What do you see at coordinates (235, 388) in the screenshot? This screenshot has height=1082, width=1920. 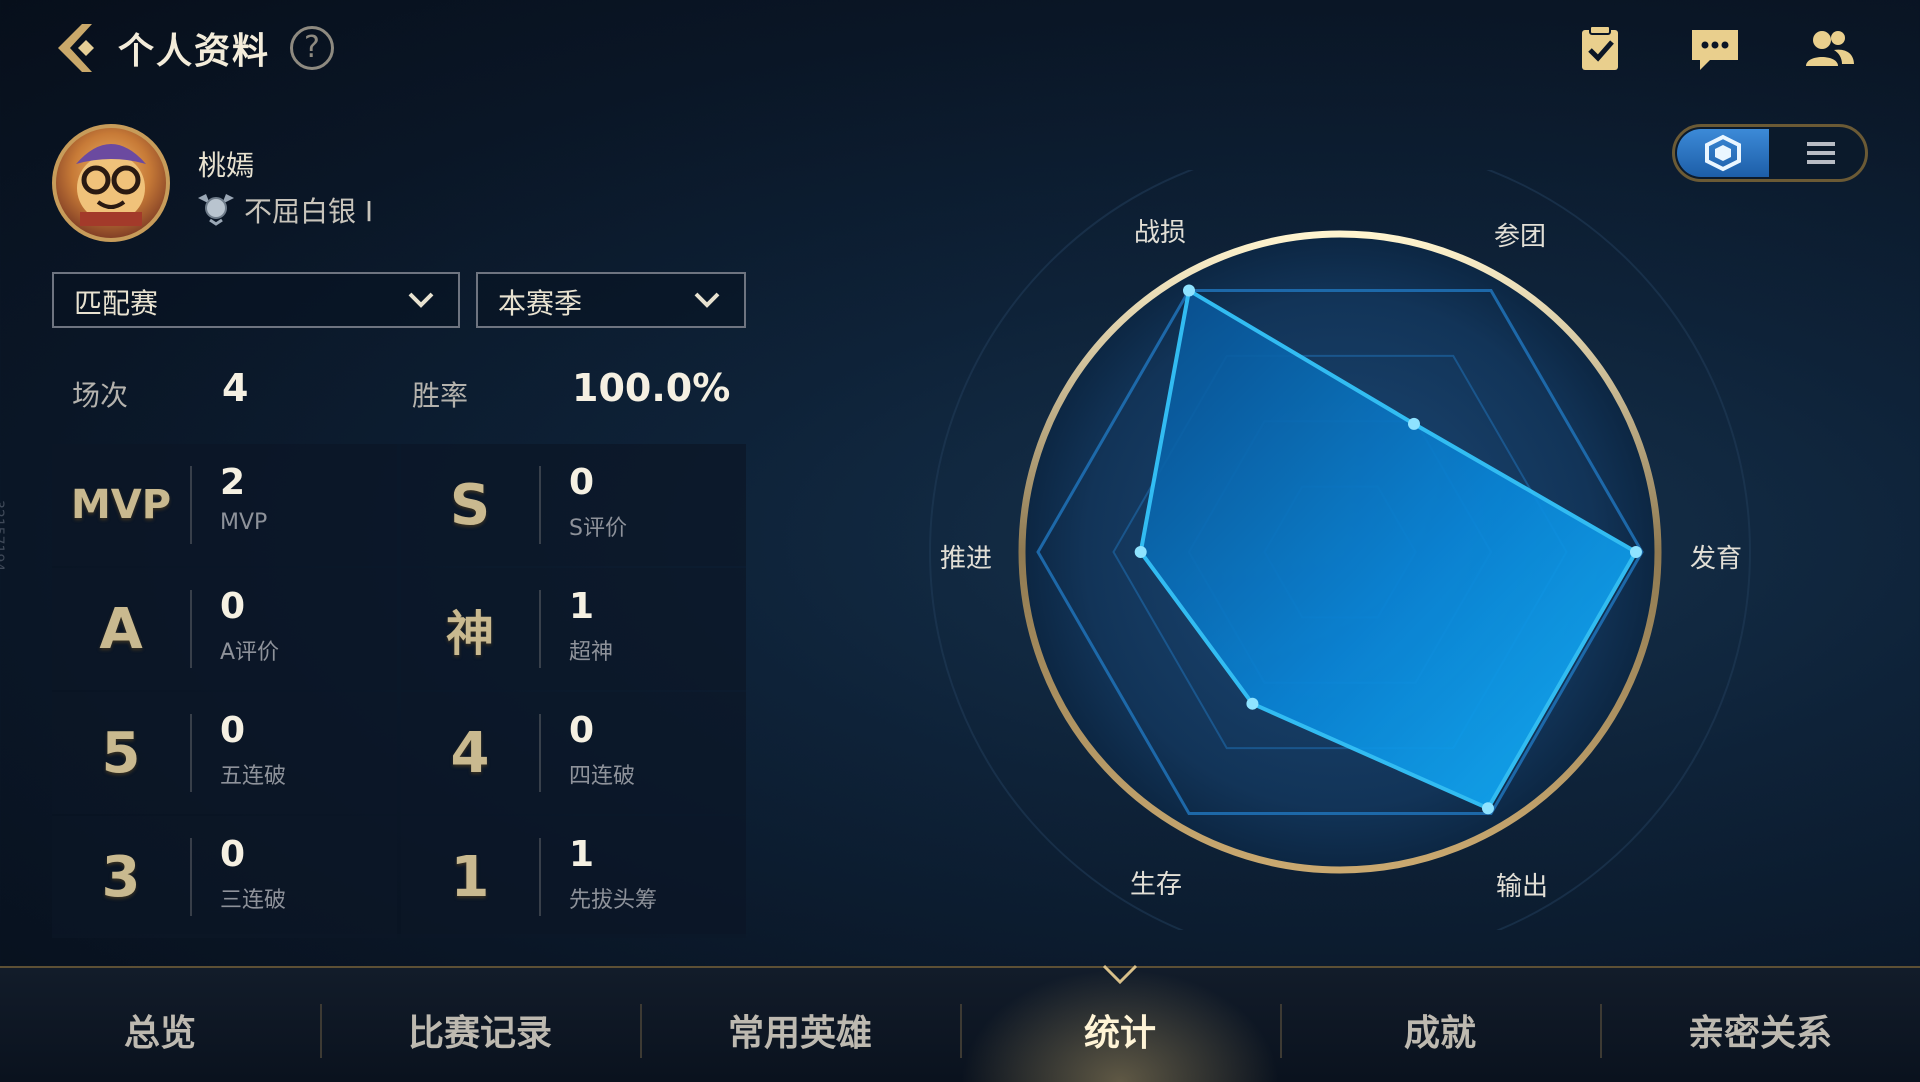 I see `games-value: 4` at bounding box center [235, 388].